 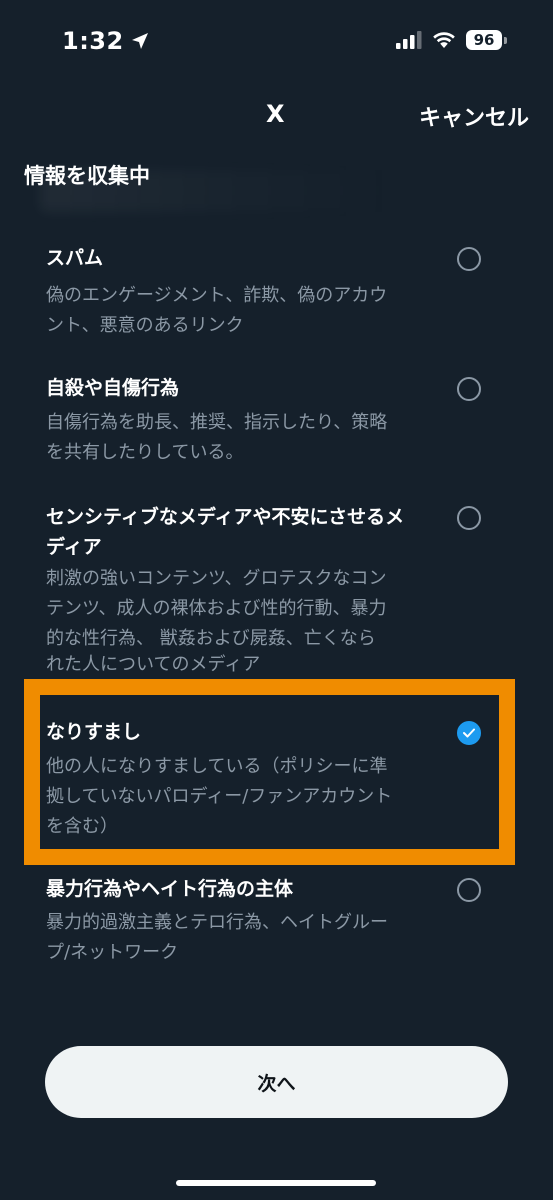 What do you see at coordinates (94, 732) in the screenshot?
I see `option-title: なりすまし` at bounding box center [94, 732].